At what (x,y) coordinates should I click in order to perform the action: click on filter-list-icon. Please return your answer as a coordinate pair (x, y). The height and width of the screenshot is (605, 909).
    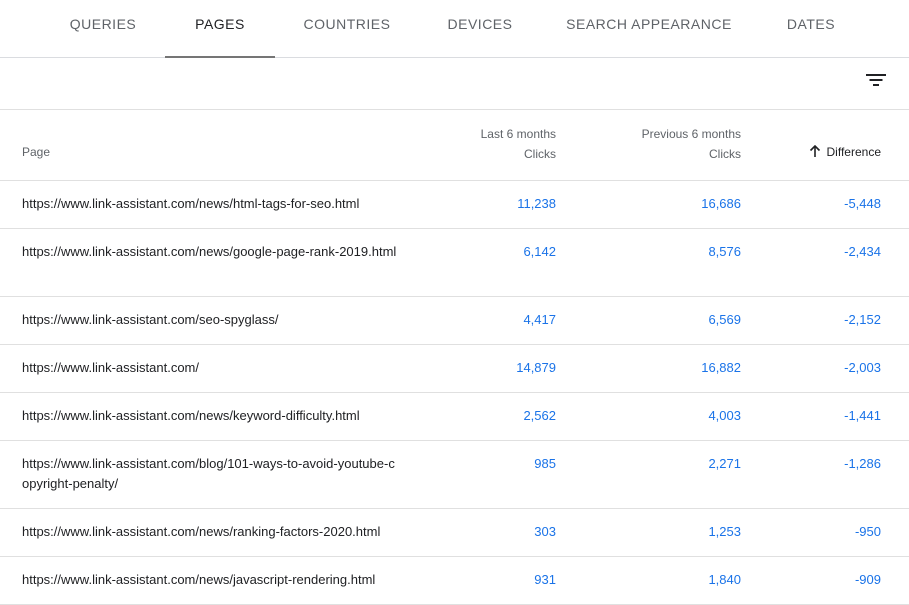
    Looking at the image, I should click on (876, 80).